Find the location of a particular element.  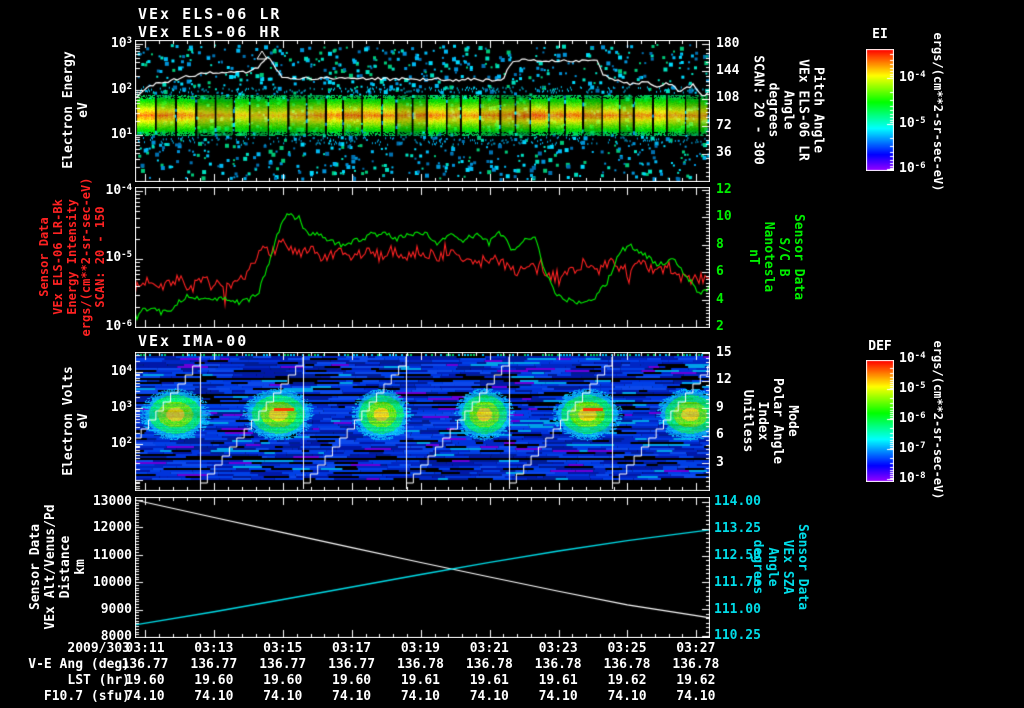

axis-label-line: Nanotesla is located at coordinates (768, 257).